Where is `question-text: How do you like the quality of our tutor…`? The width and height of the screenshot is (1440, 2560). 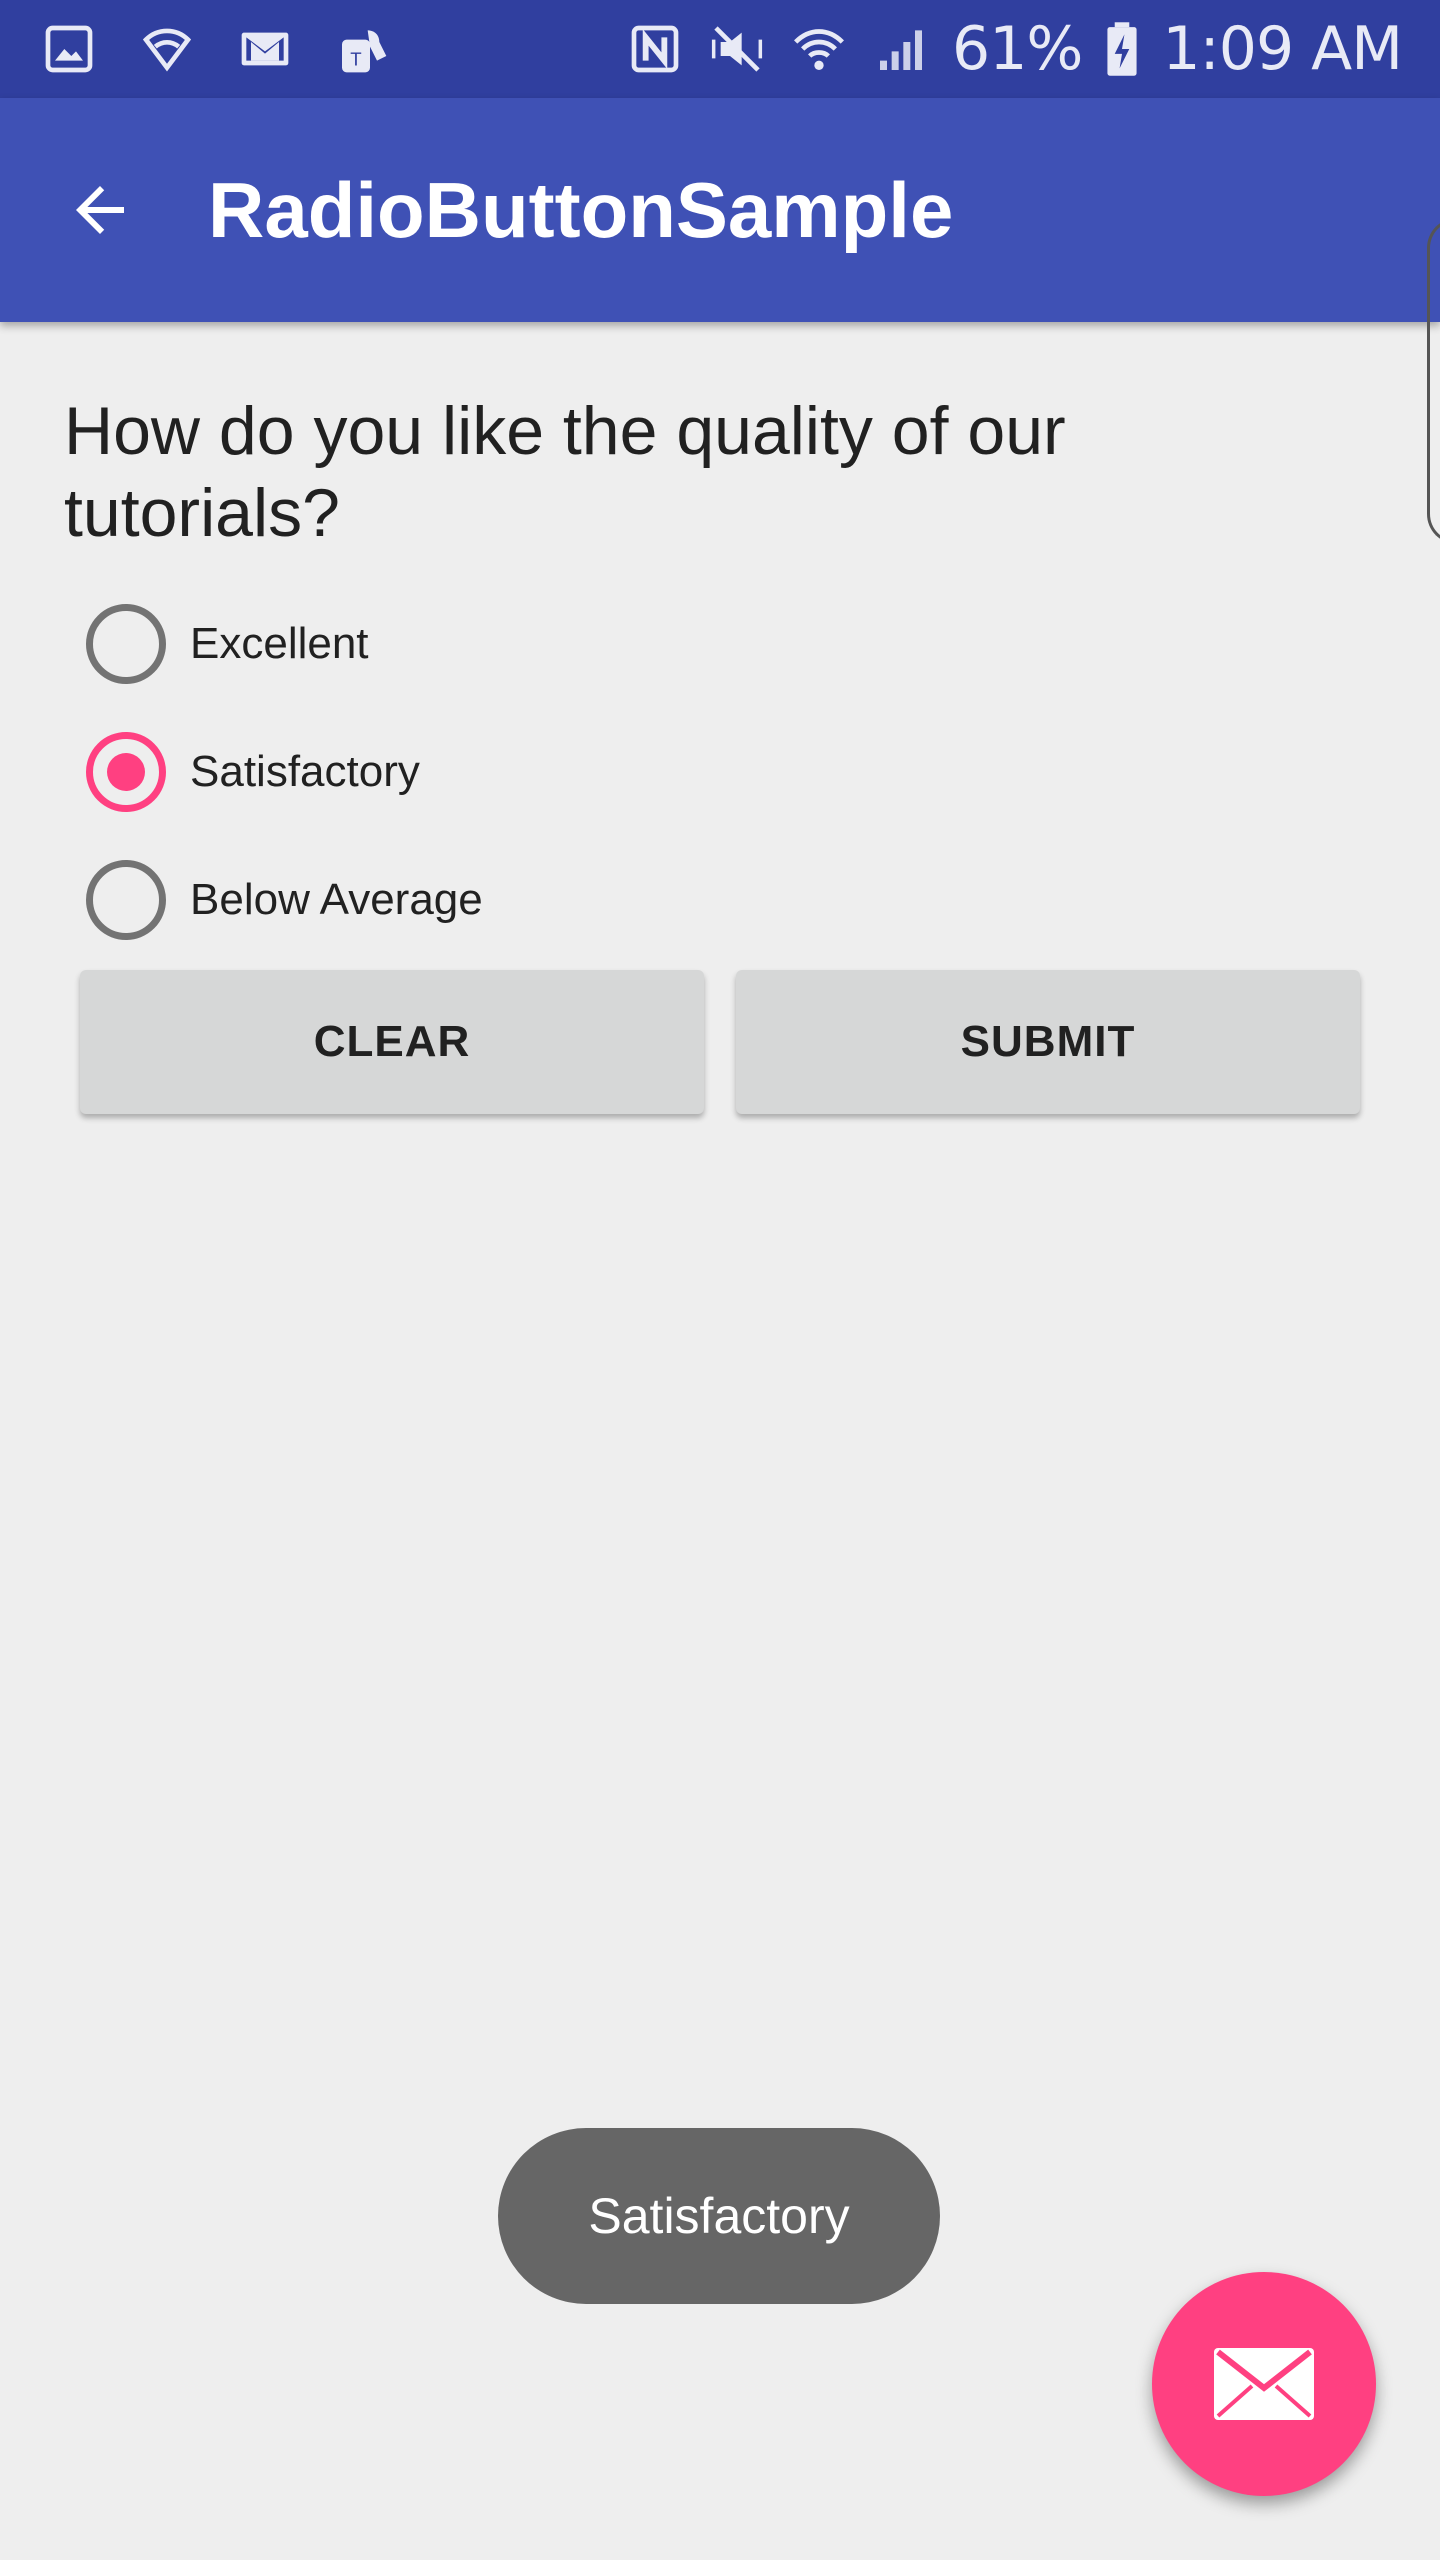 question-text: How do you like the quality of our tutor… is located at coordinates (565, 472).